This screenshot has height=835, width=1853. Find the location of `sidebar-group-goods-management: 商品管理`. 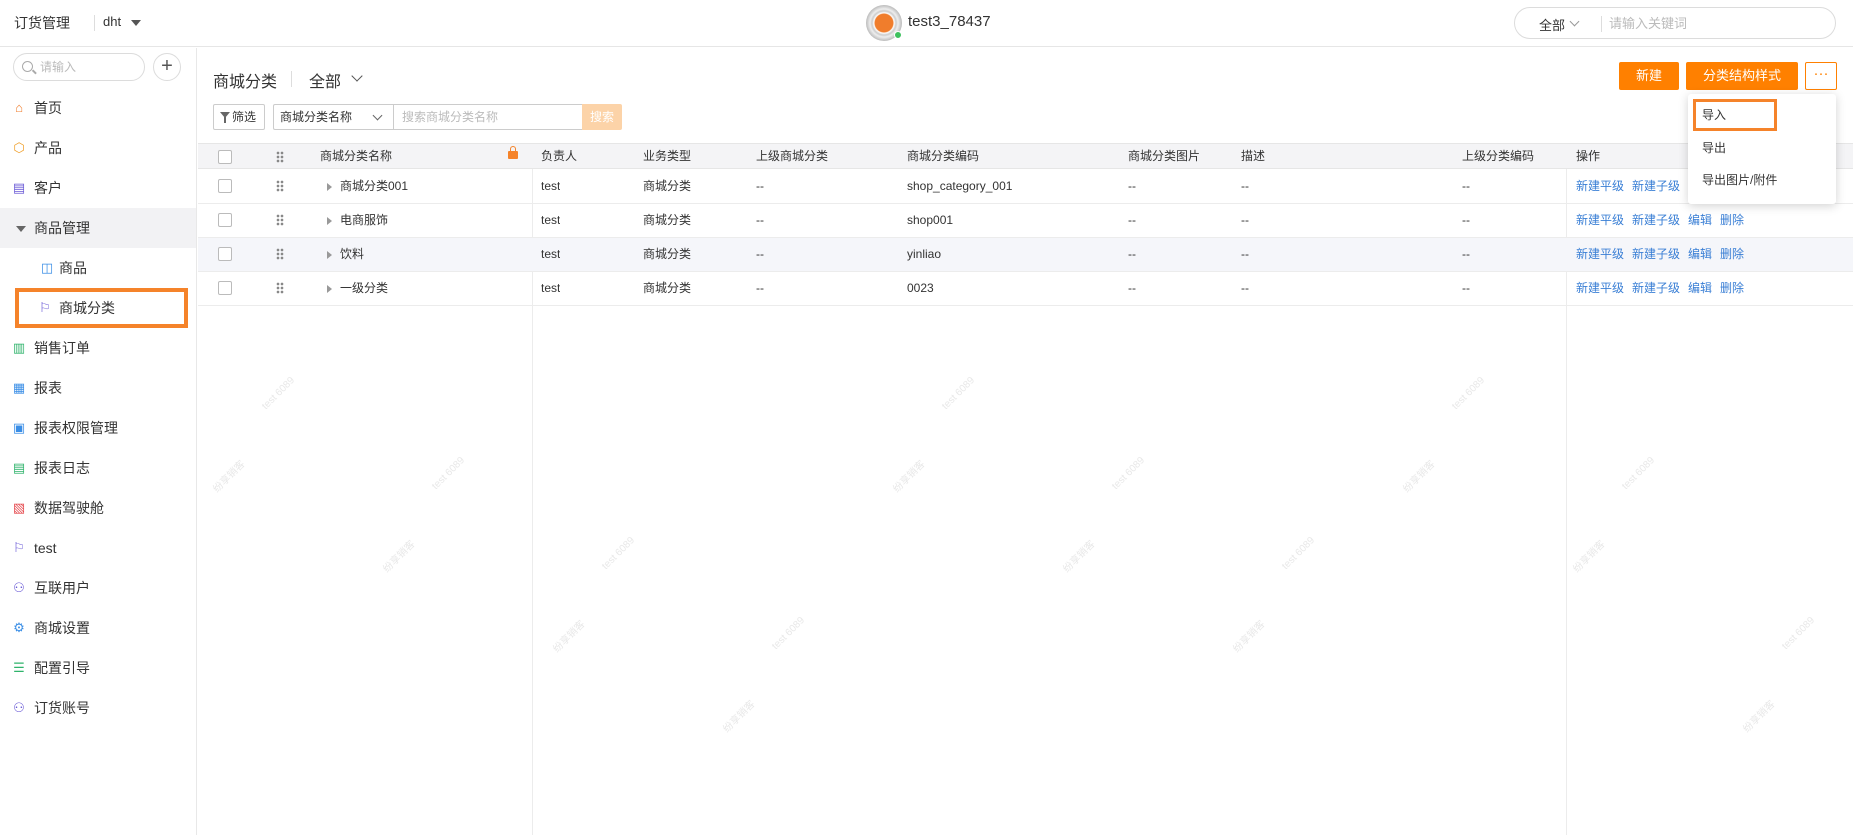

sidebar-group-goods-management: 商品管理 is located at coordinates (98, 228).